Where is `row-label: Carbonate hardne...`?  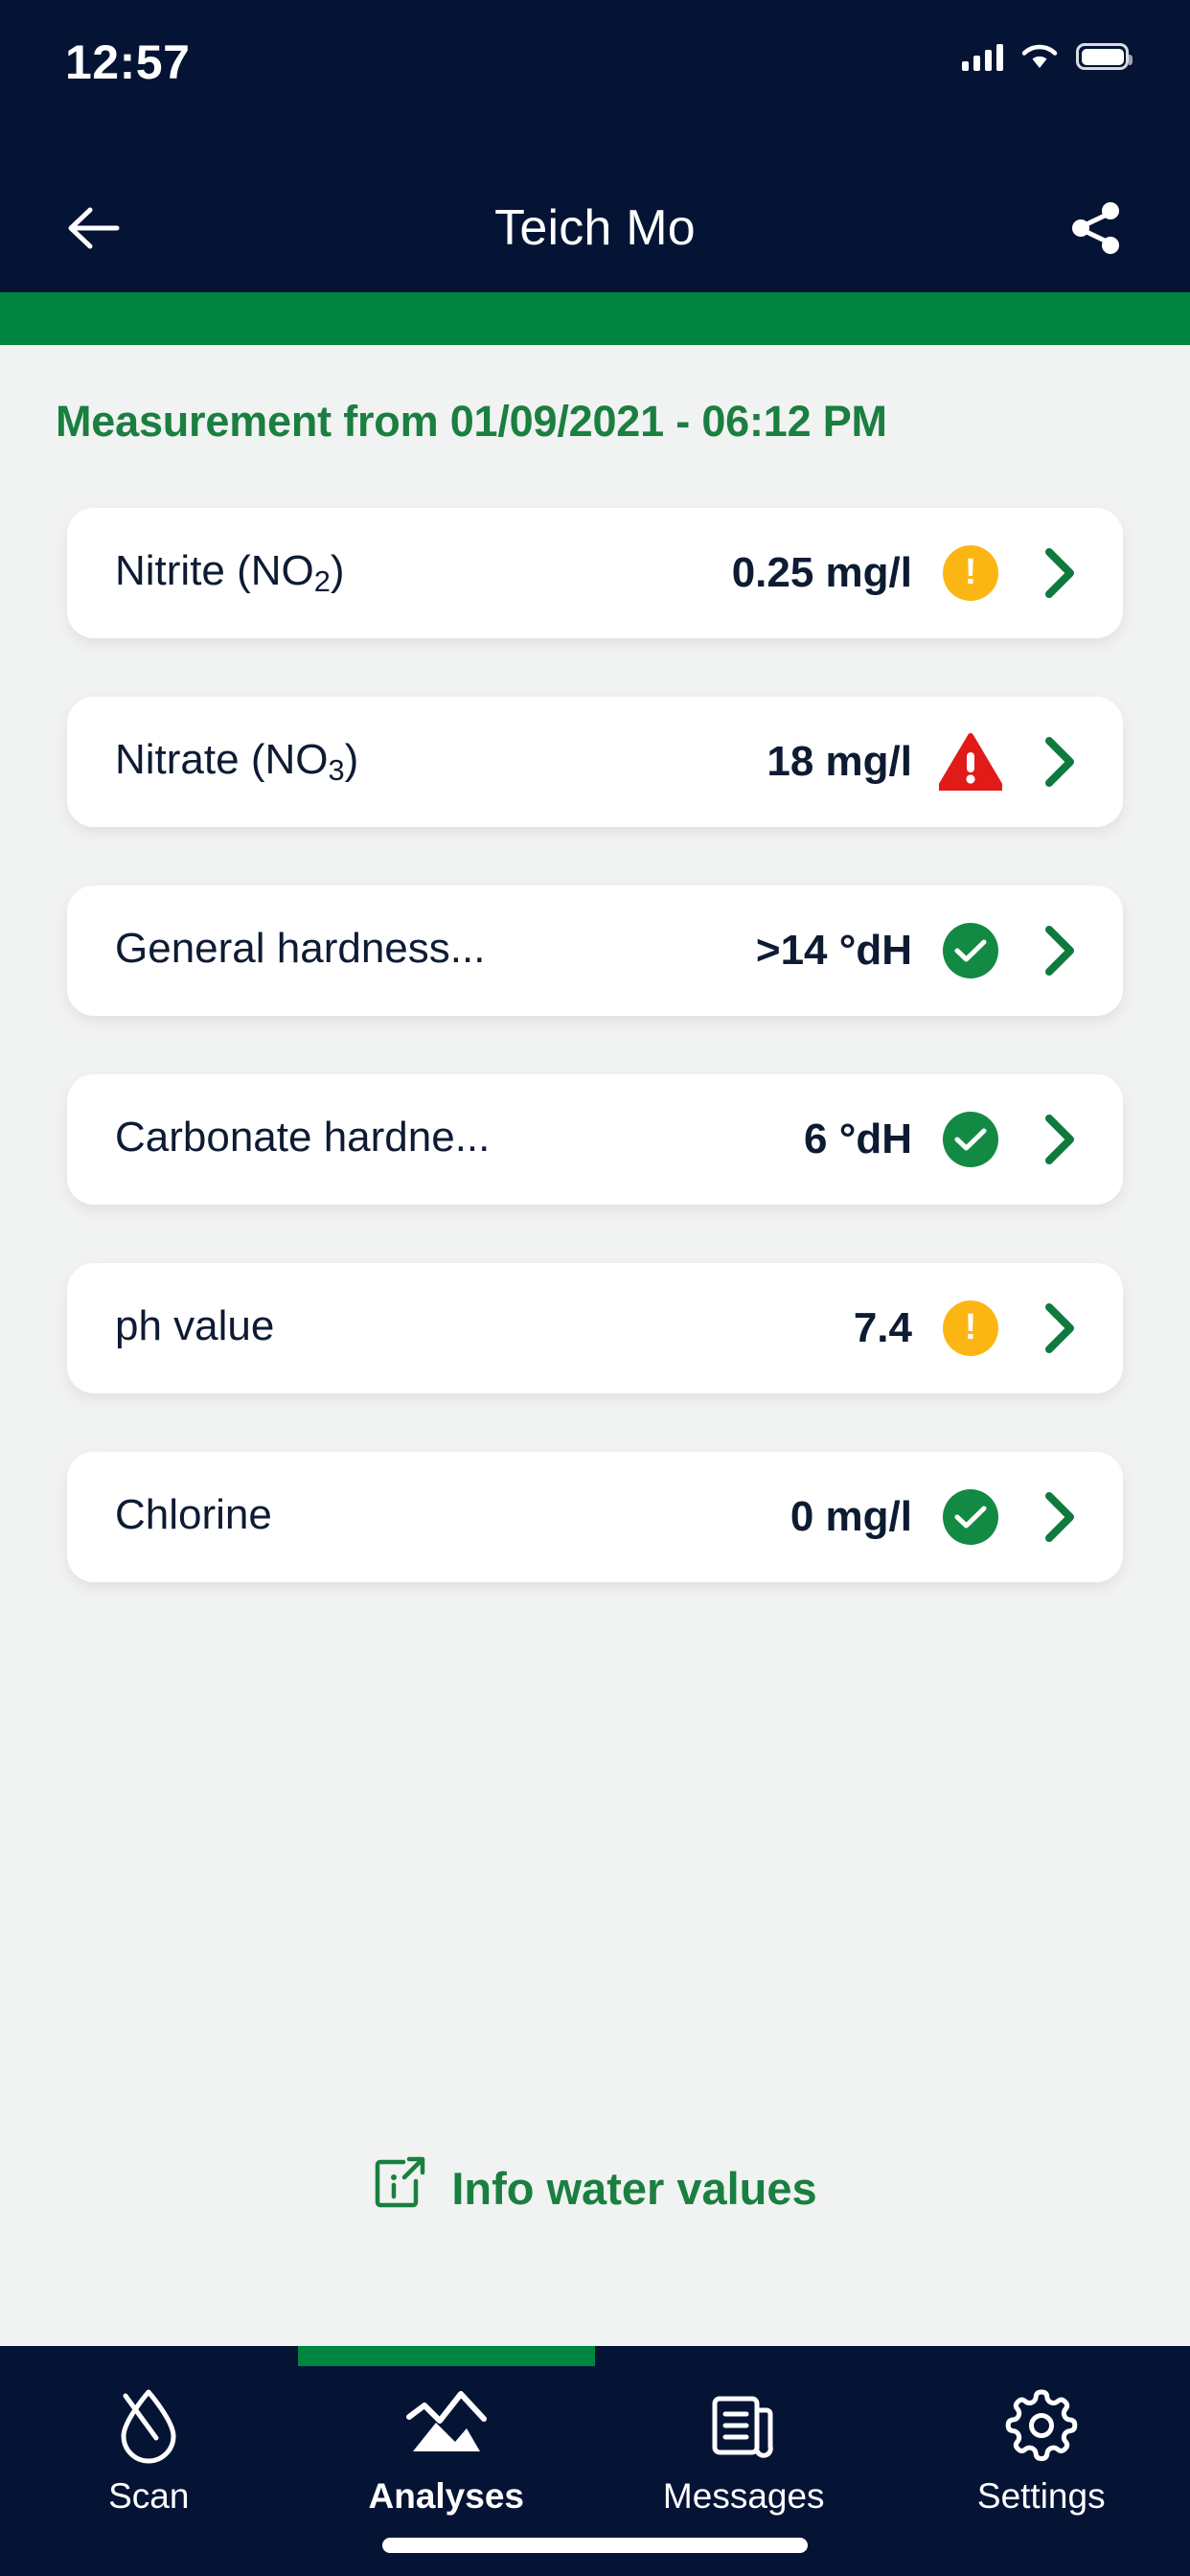
row-label: Carbonate hardne... is located at coordinates (303, 1138).